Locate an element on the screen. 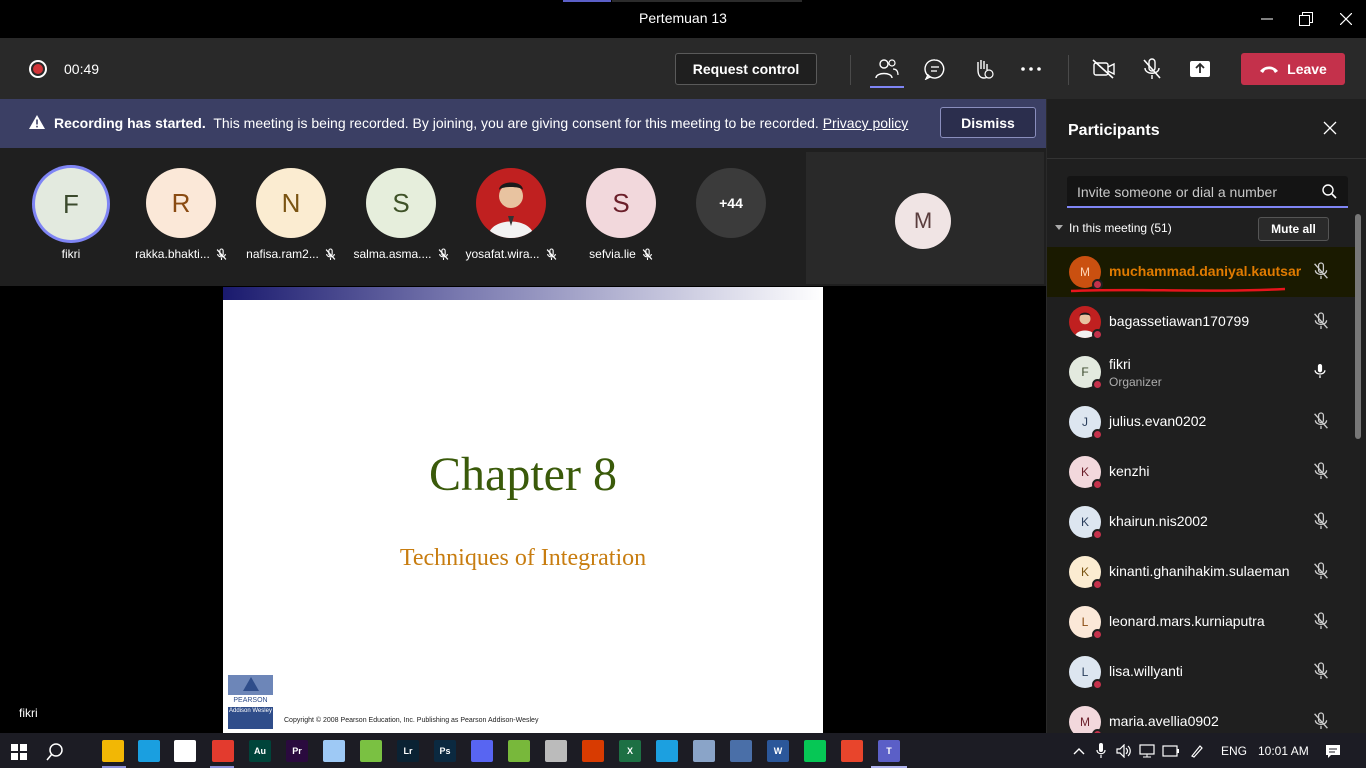  participant-avatar: K is located at coordinates (1086, 473).